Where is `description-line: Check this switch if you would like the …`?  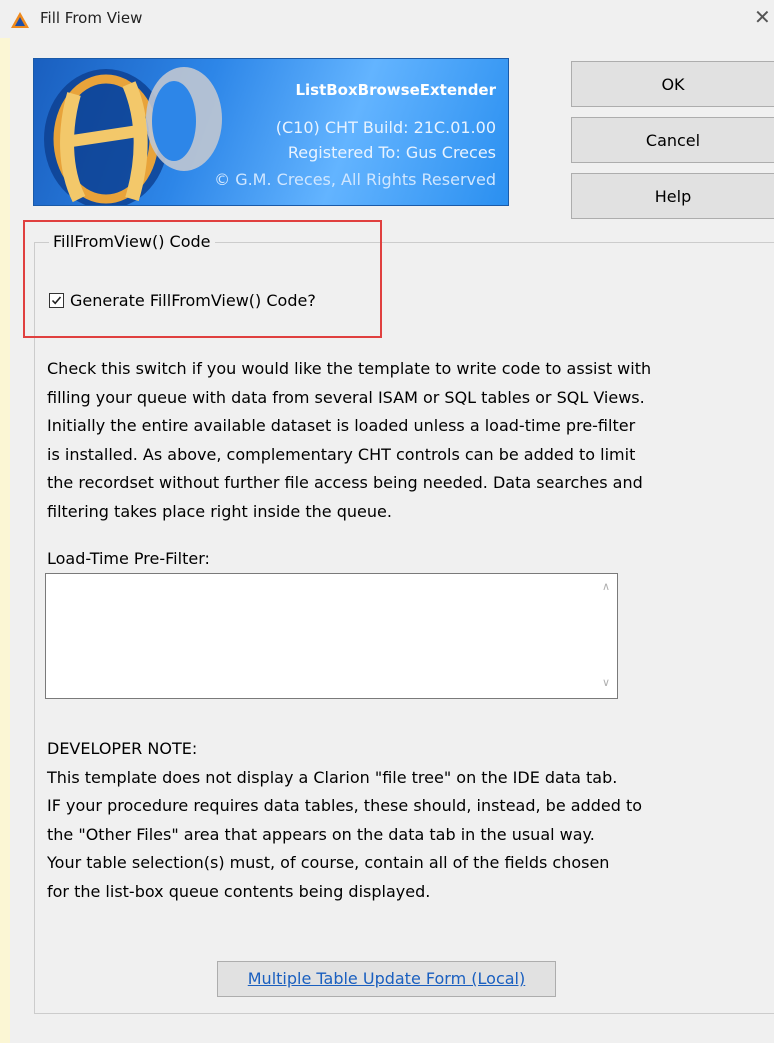
description-line: Check this switch if you would like the … is located at coordinates (349, 368).